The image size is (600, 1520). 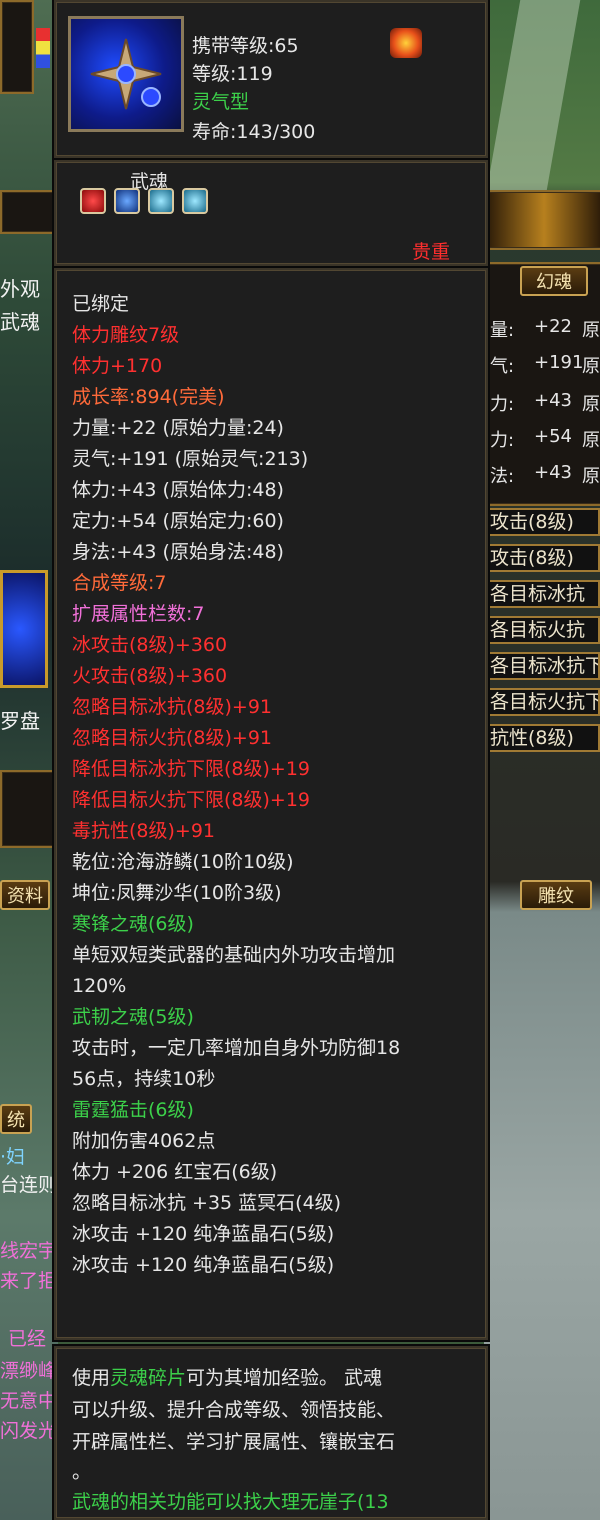 What do you see at coordinates (221, 102) in the screenshot?
I see `soul-type-text: 灵气型` at bounding box center [221, 102].